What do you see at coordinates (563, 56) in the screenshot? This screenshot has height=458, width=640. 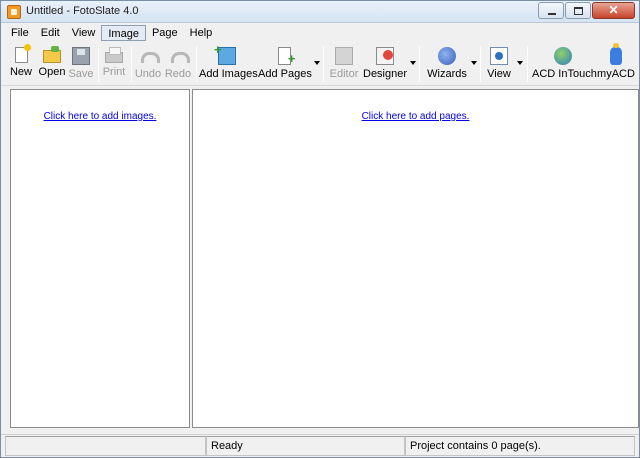 I see `acd-intouch-icon` at bounding box center [563, 56].